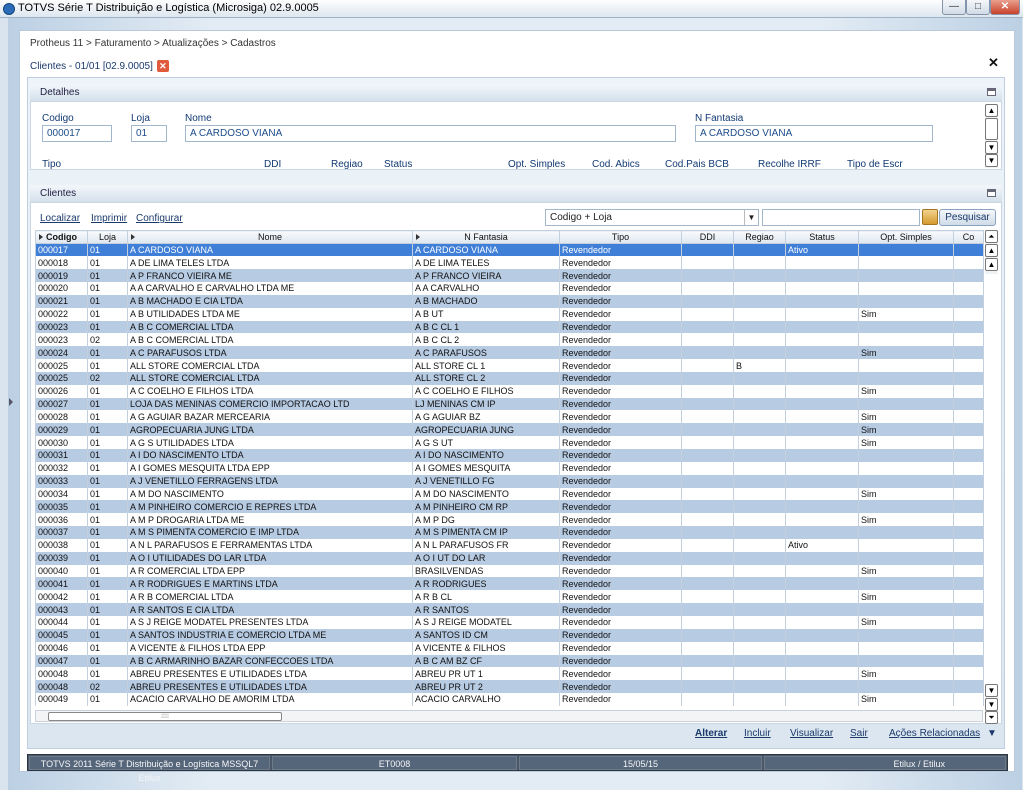 The image size is (1023, 790). I want to click on cell-codigo: 000049, so click(61, 699).